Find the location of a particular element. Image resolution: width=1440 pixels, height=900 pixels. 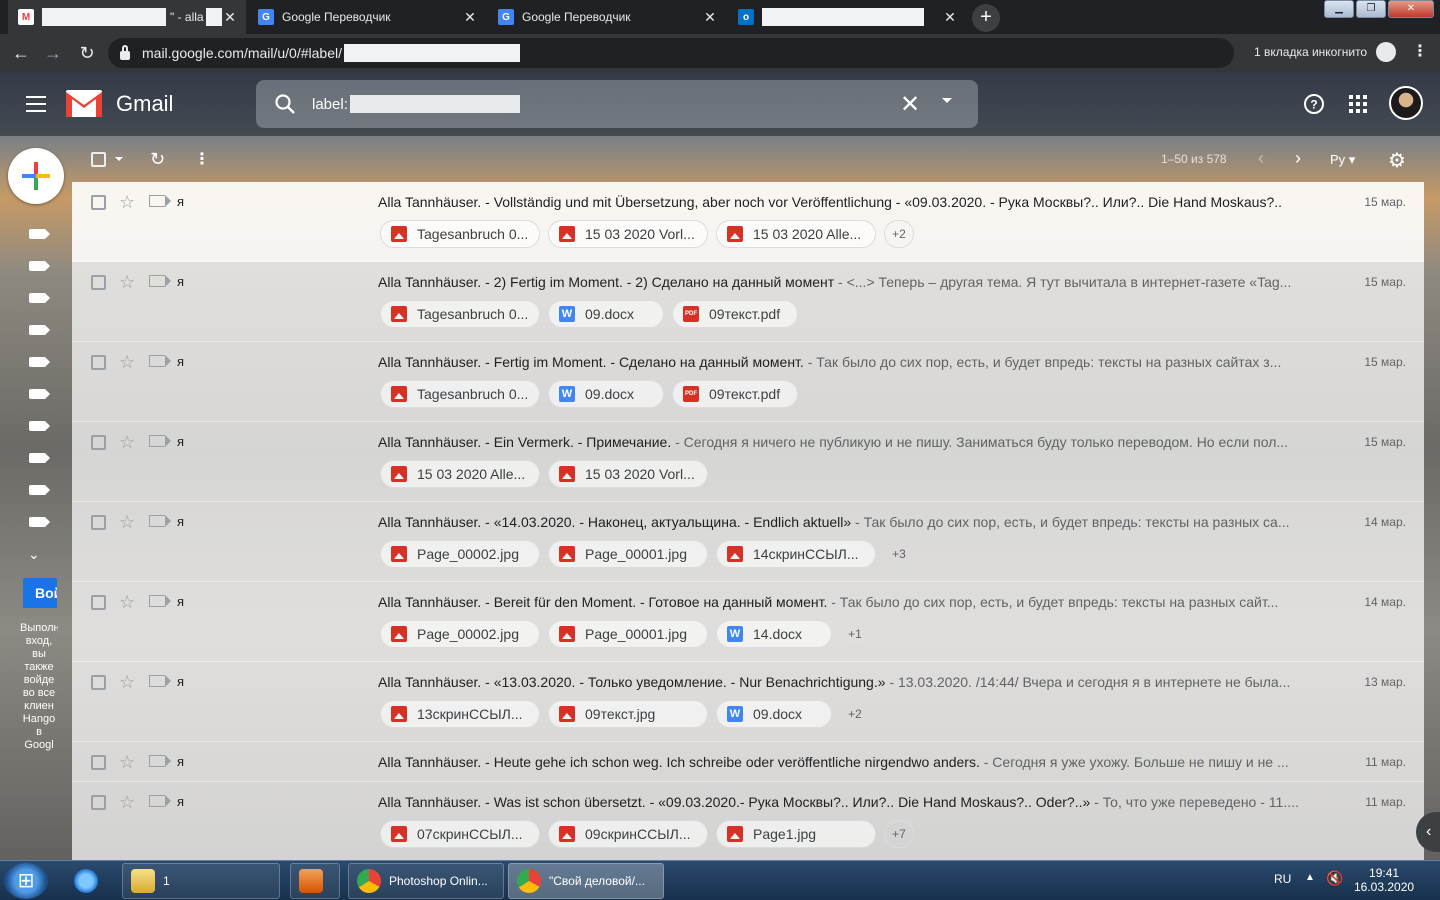

hangouts-signin-button: Вой is located at coordinates (40, 593).